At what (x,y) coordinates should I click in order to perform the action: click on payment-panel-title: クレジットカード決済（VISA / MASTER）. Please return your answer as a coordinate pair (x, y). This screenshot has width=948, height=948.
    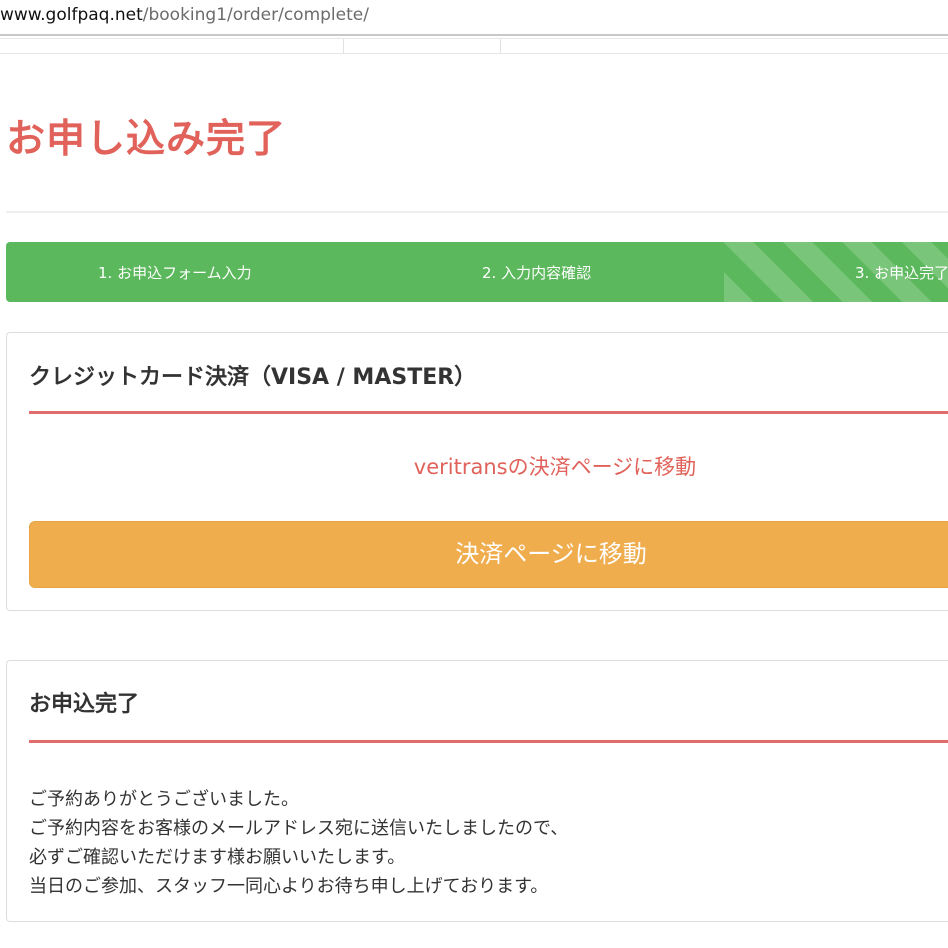
    Looking at the image, I should click on (253, 377).